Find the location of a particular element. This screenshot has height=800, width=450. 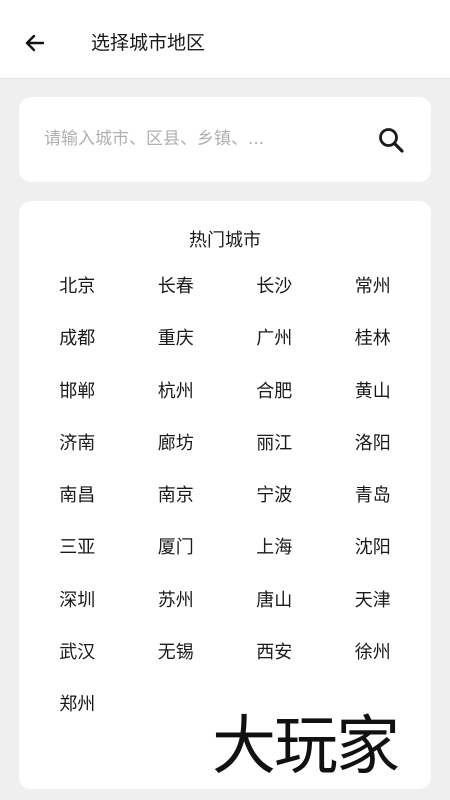

city-item: 济南 is located at coordinates (77, 458).